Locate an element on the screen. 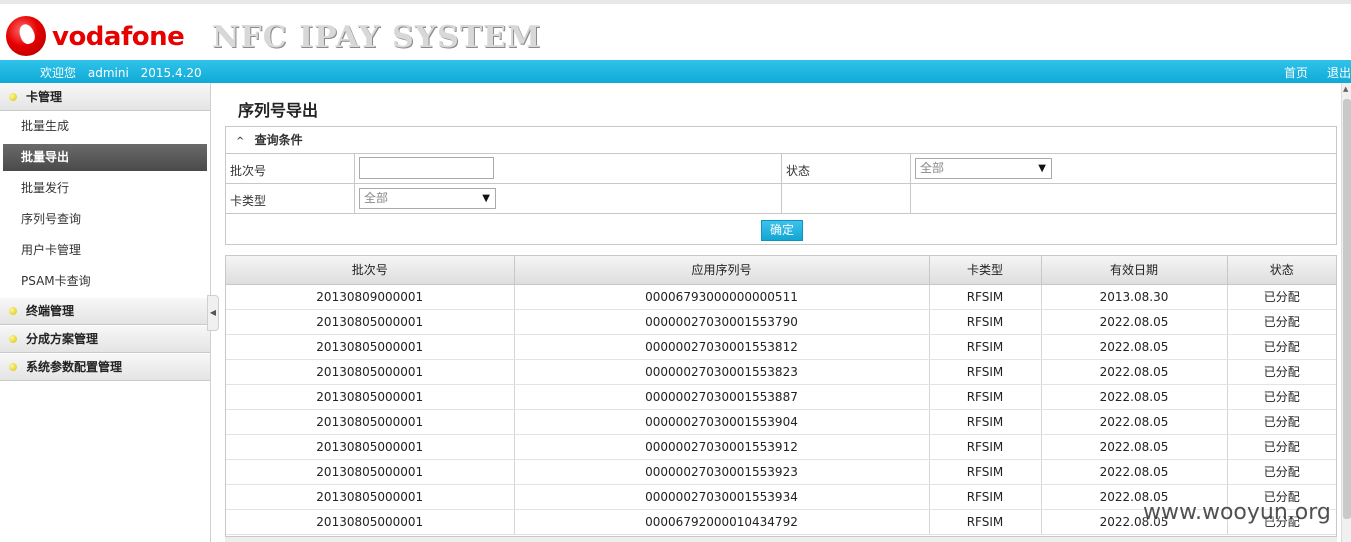  sidebar-group-terminal-management: 终端管理 is located at coordinates (105, 311).